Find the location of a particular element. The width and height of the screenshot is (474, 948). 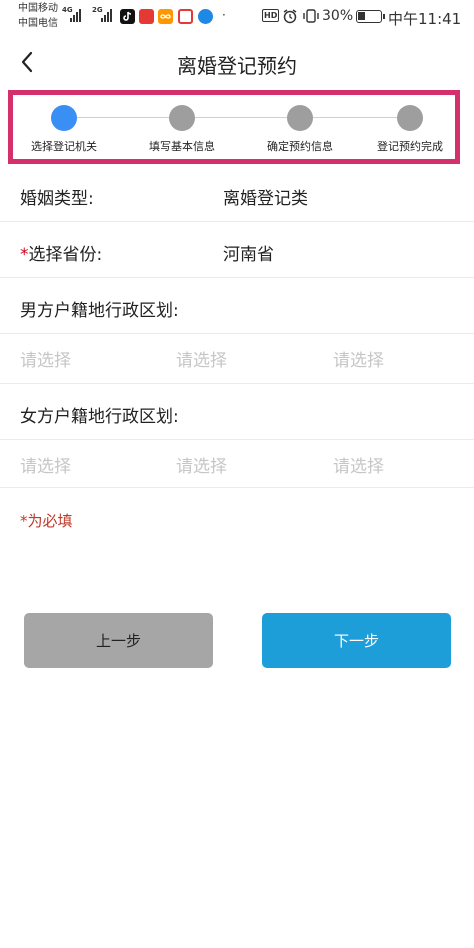

news-app-icon is located at coordinates (146, 16).